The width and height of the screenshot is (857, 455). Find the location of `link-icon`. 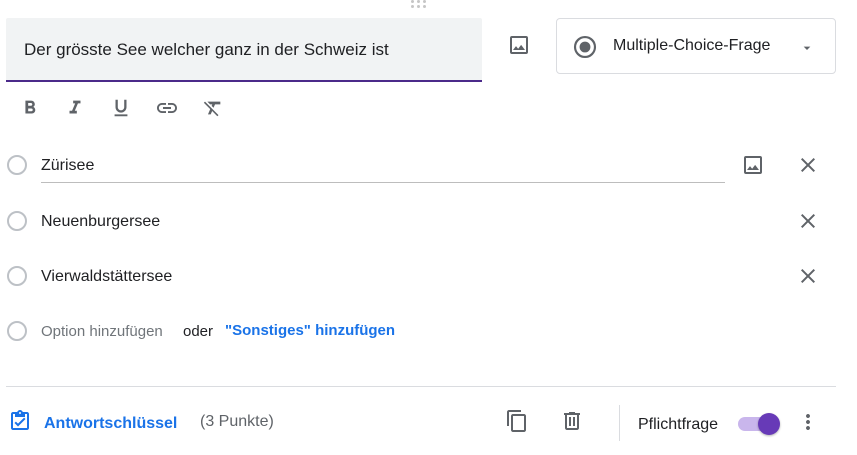

link-icon is located at coordinates (167, 108).